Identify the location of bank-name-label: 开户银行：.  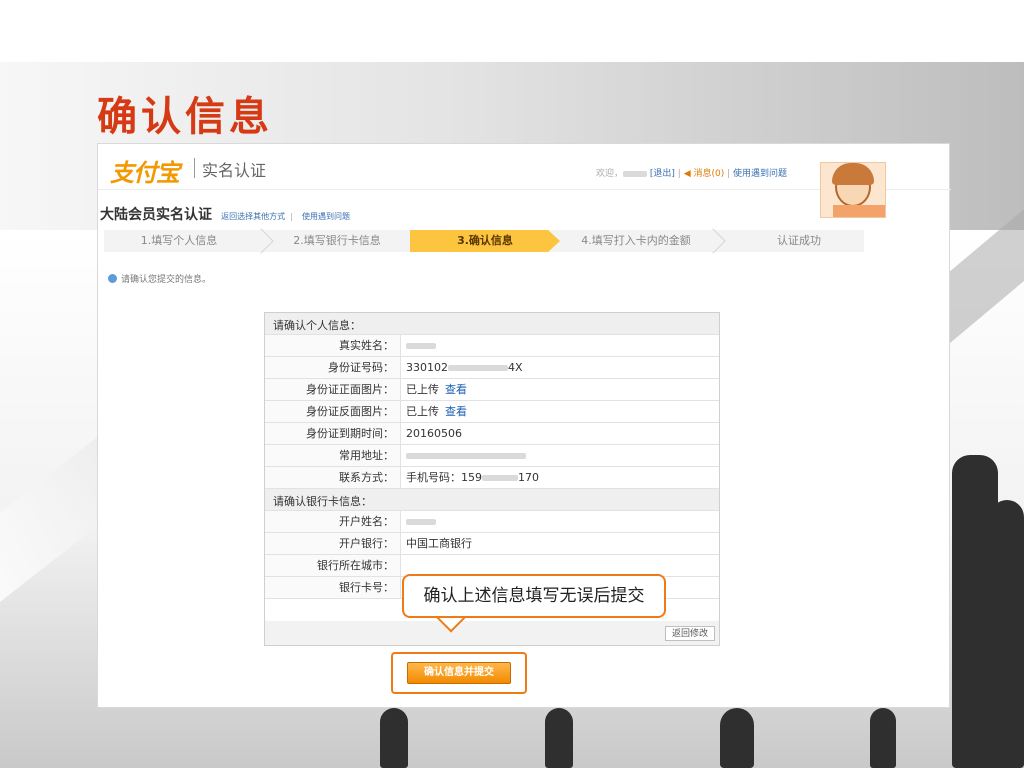
(333, 543).